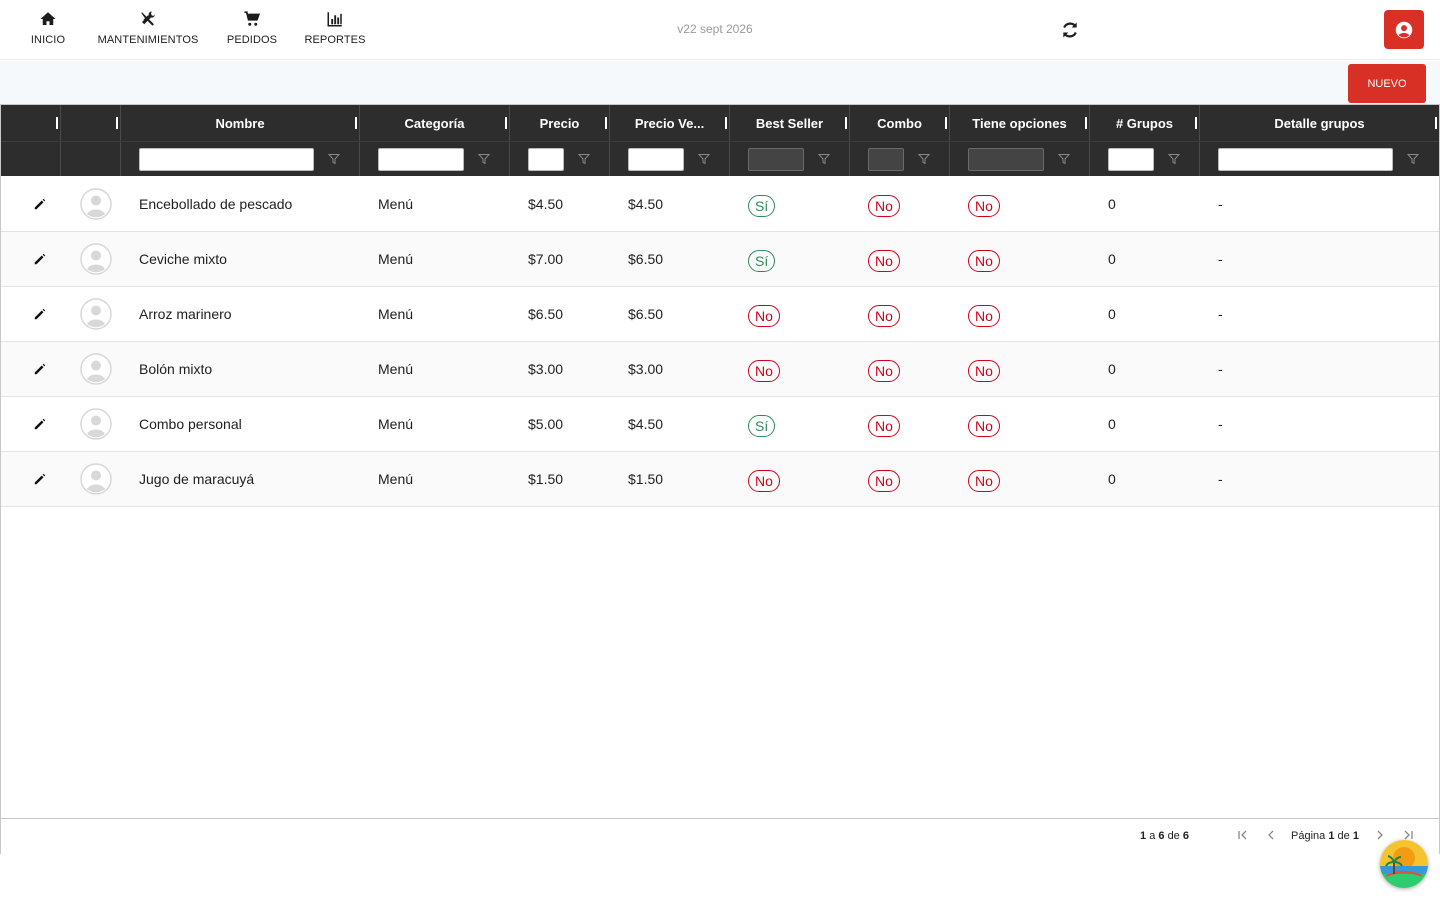 This screenshot has height=900, width=1440. I want to click on cell-precio: $4.50, so click(546, 204).